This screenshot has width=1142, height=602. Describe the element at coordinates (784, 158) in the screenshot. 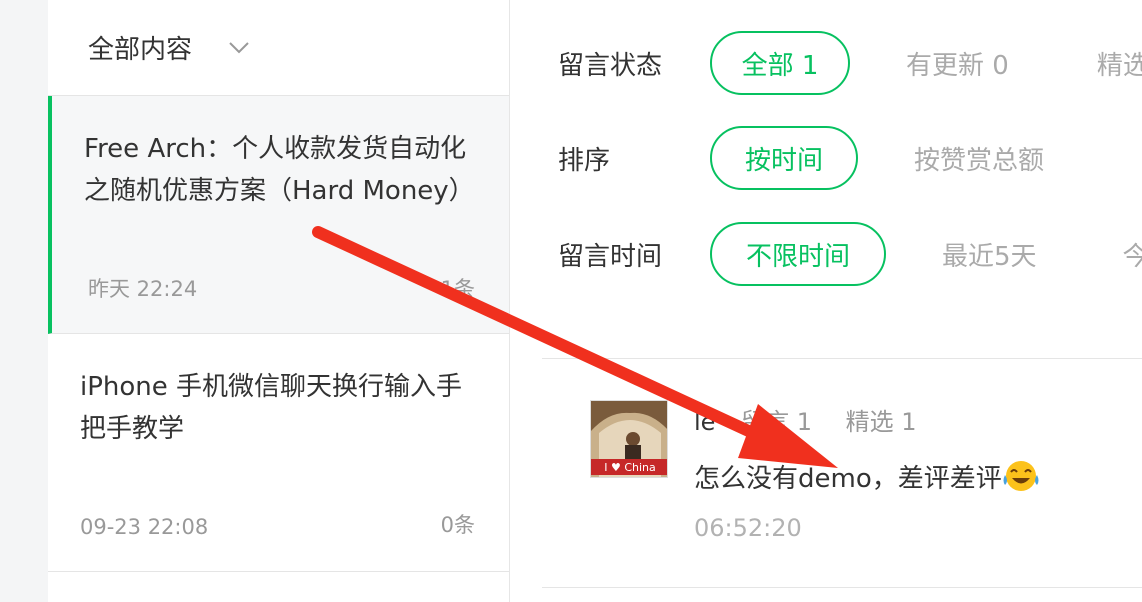

I see `sort-option-time: 按时间` at that location.